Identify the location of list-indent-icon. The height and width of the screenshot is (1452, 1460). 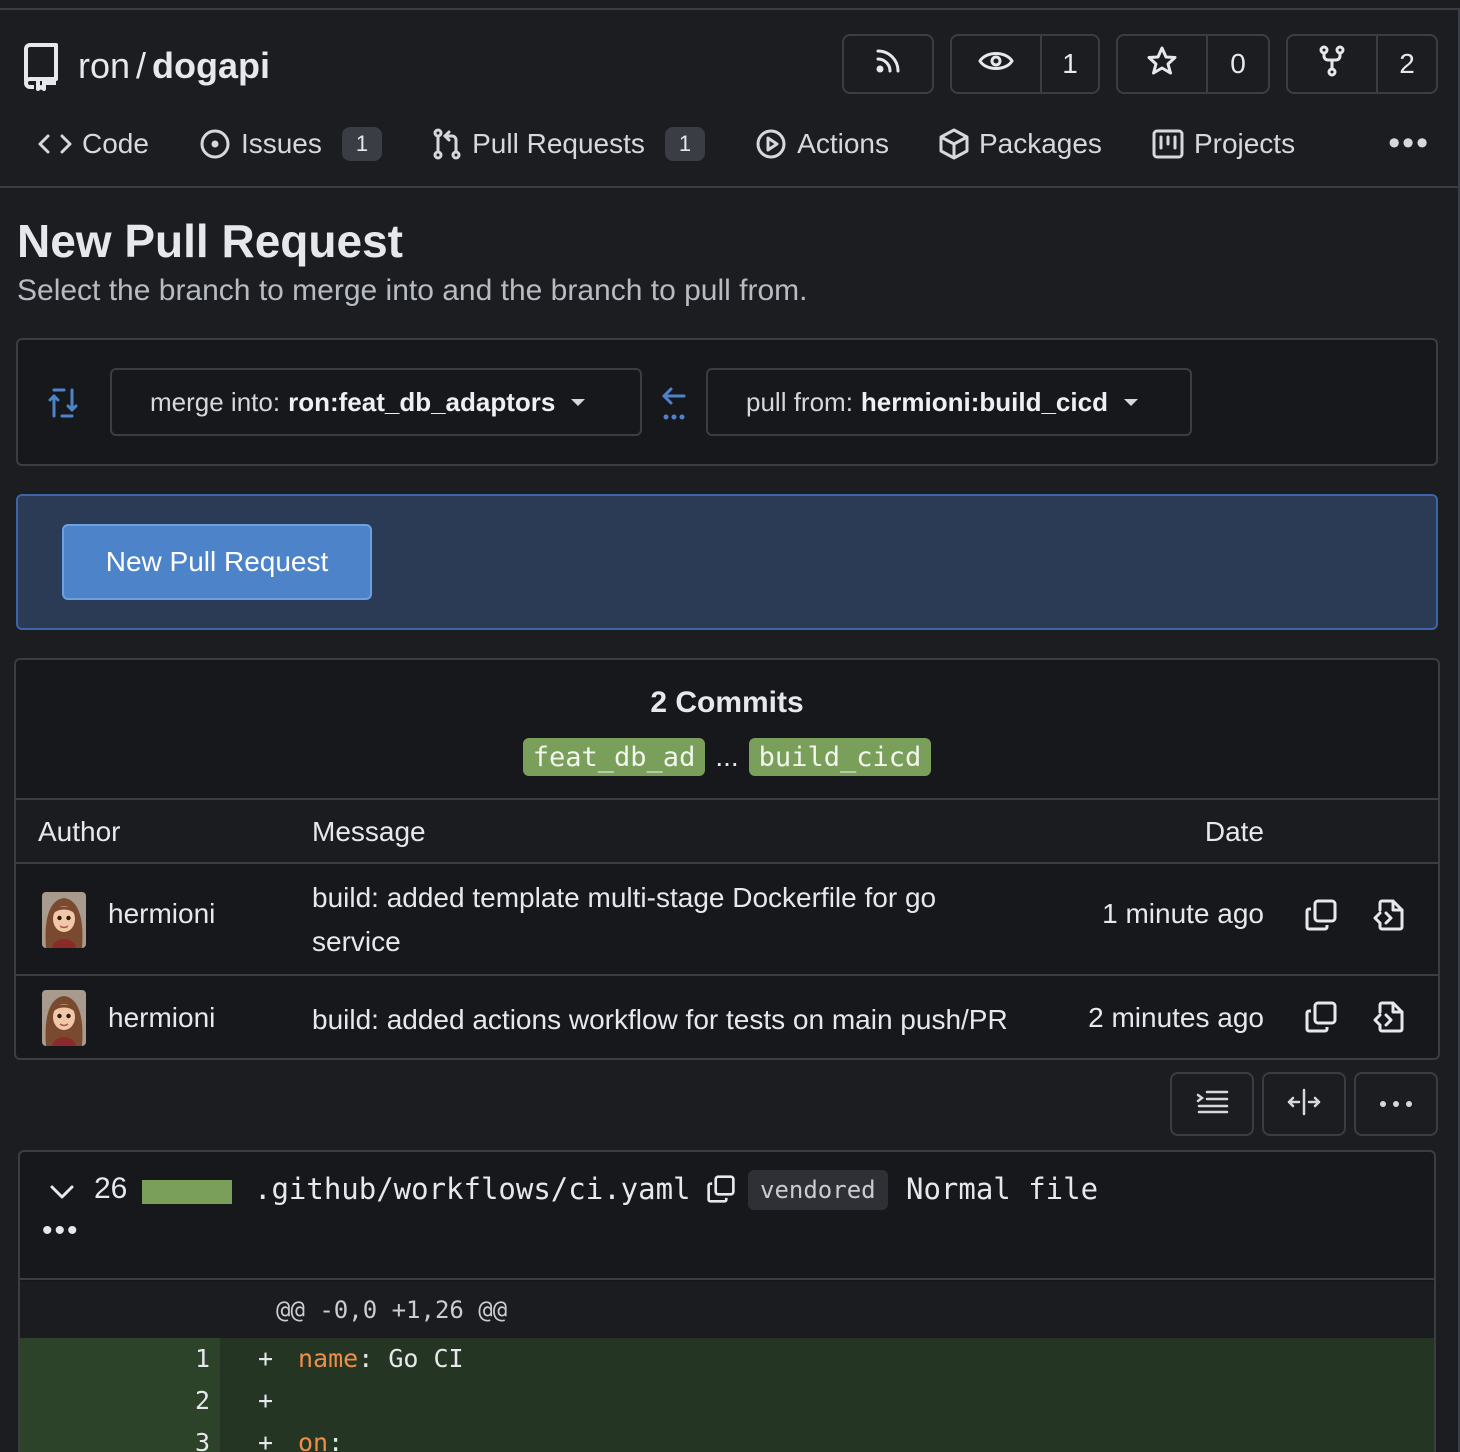
(1212, 1104).